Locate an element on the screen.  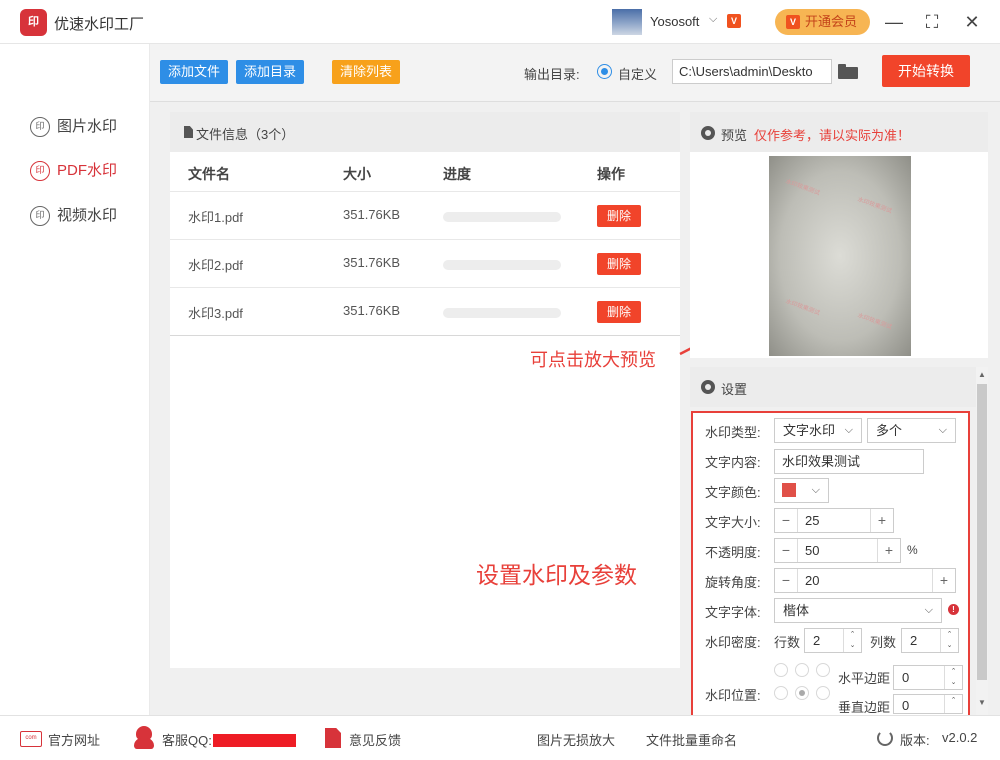
table-row: 水印1.pdf 351.76KB 删除 is located at coordinates (425, 215).